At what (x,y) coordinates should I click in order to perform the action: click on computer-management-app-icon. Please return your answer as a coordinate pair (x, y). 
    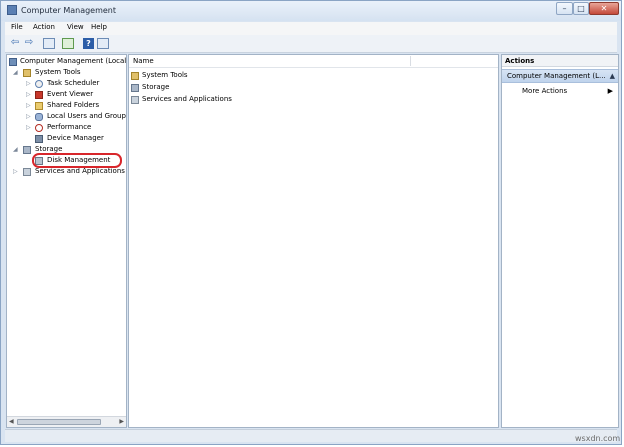
    Looking at the image, I should click on (12, 10).